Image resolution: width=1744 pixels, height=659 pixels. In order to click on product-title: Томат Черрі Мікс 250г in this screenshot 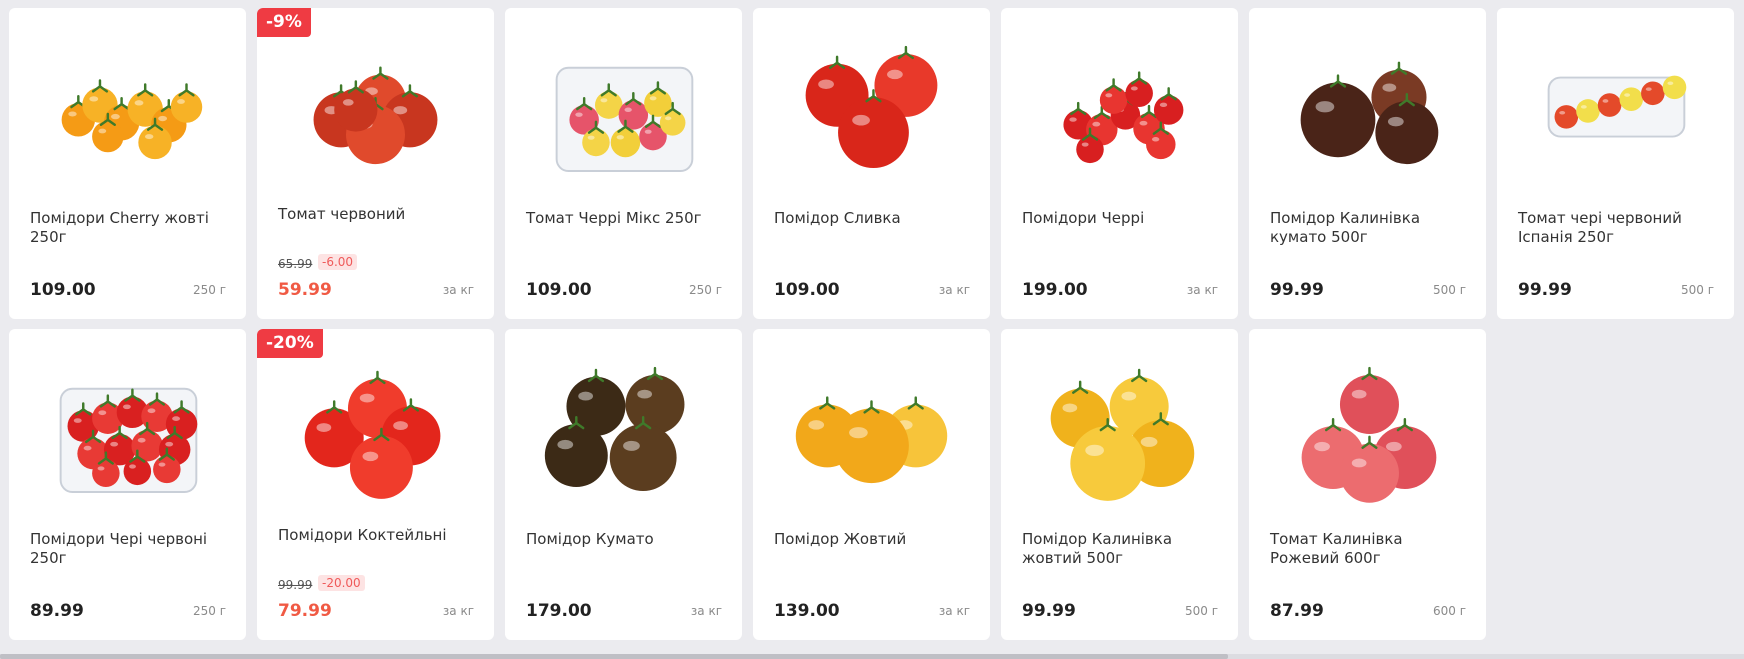, I will do `click(626, 218)`.